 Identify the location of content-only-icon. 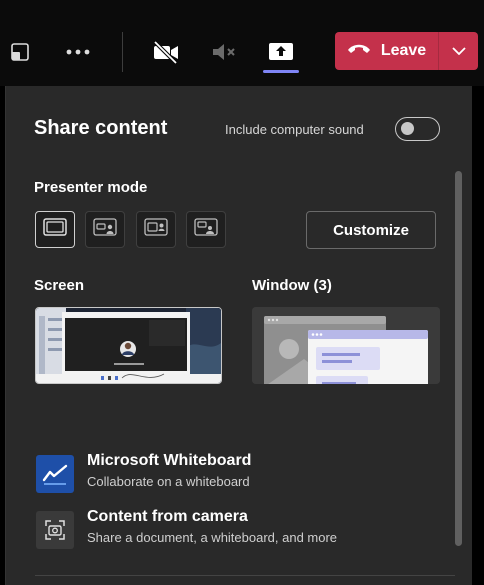
(55, 229).